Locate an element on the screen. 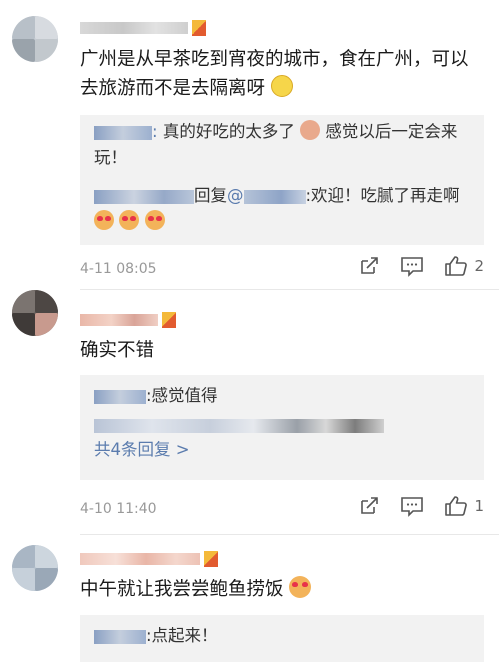 The image size is (499, 662). like-count: 2 is located at coordinates (479, 266).